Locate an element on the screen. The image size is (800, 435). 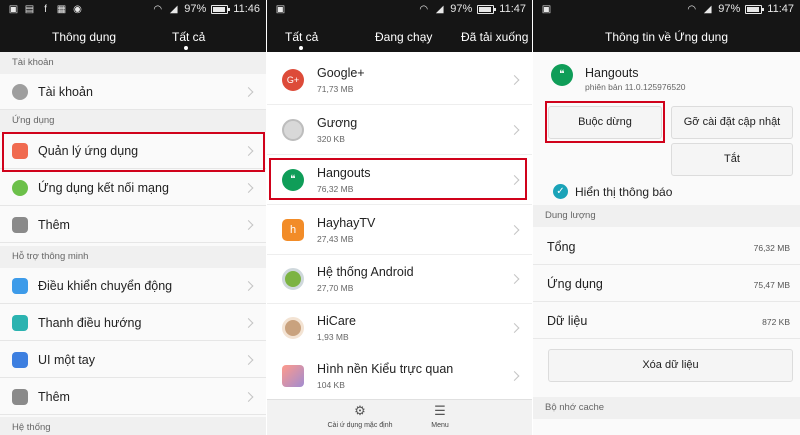
app-name: HiCare is located at coordinates (336, 321).